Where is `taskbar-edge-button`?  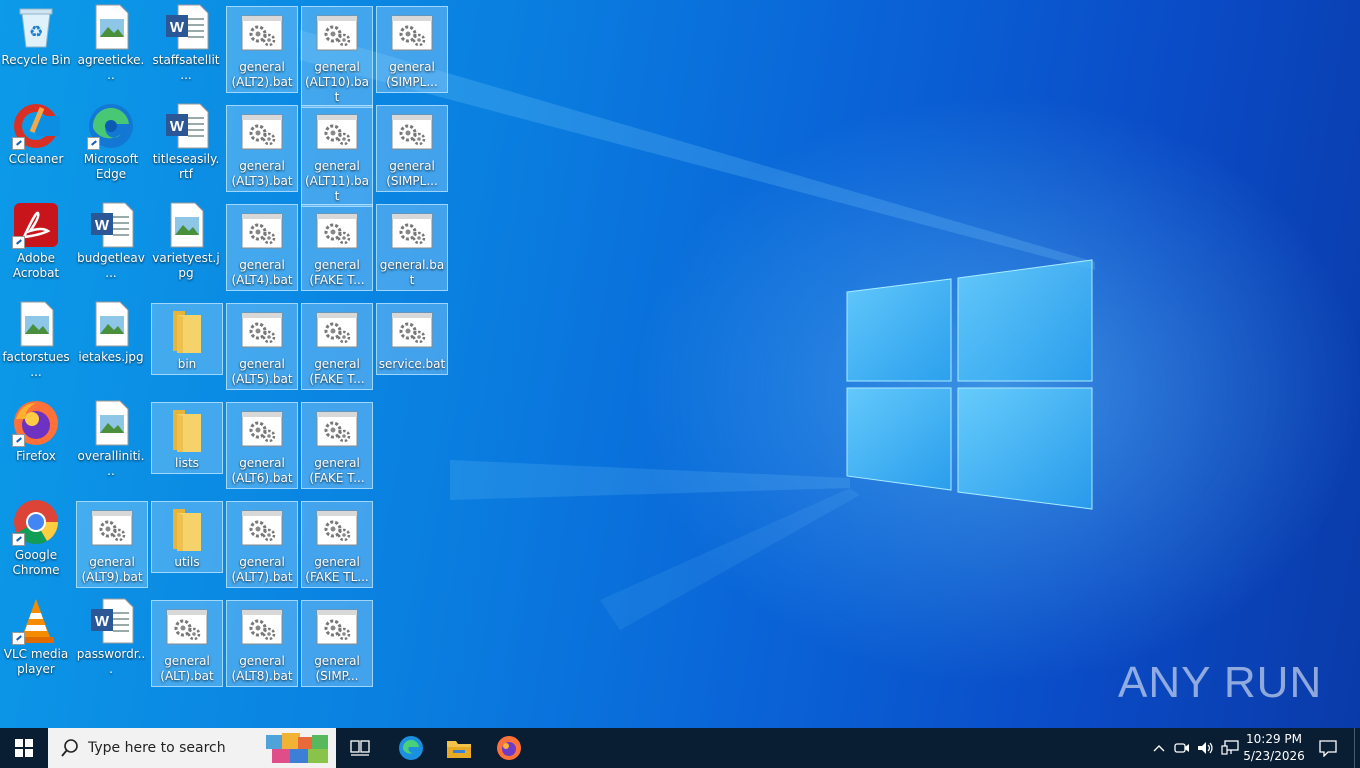 taskbar-edge-button is located at coordinates (411, 748).